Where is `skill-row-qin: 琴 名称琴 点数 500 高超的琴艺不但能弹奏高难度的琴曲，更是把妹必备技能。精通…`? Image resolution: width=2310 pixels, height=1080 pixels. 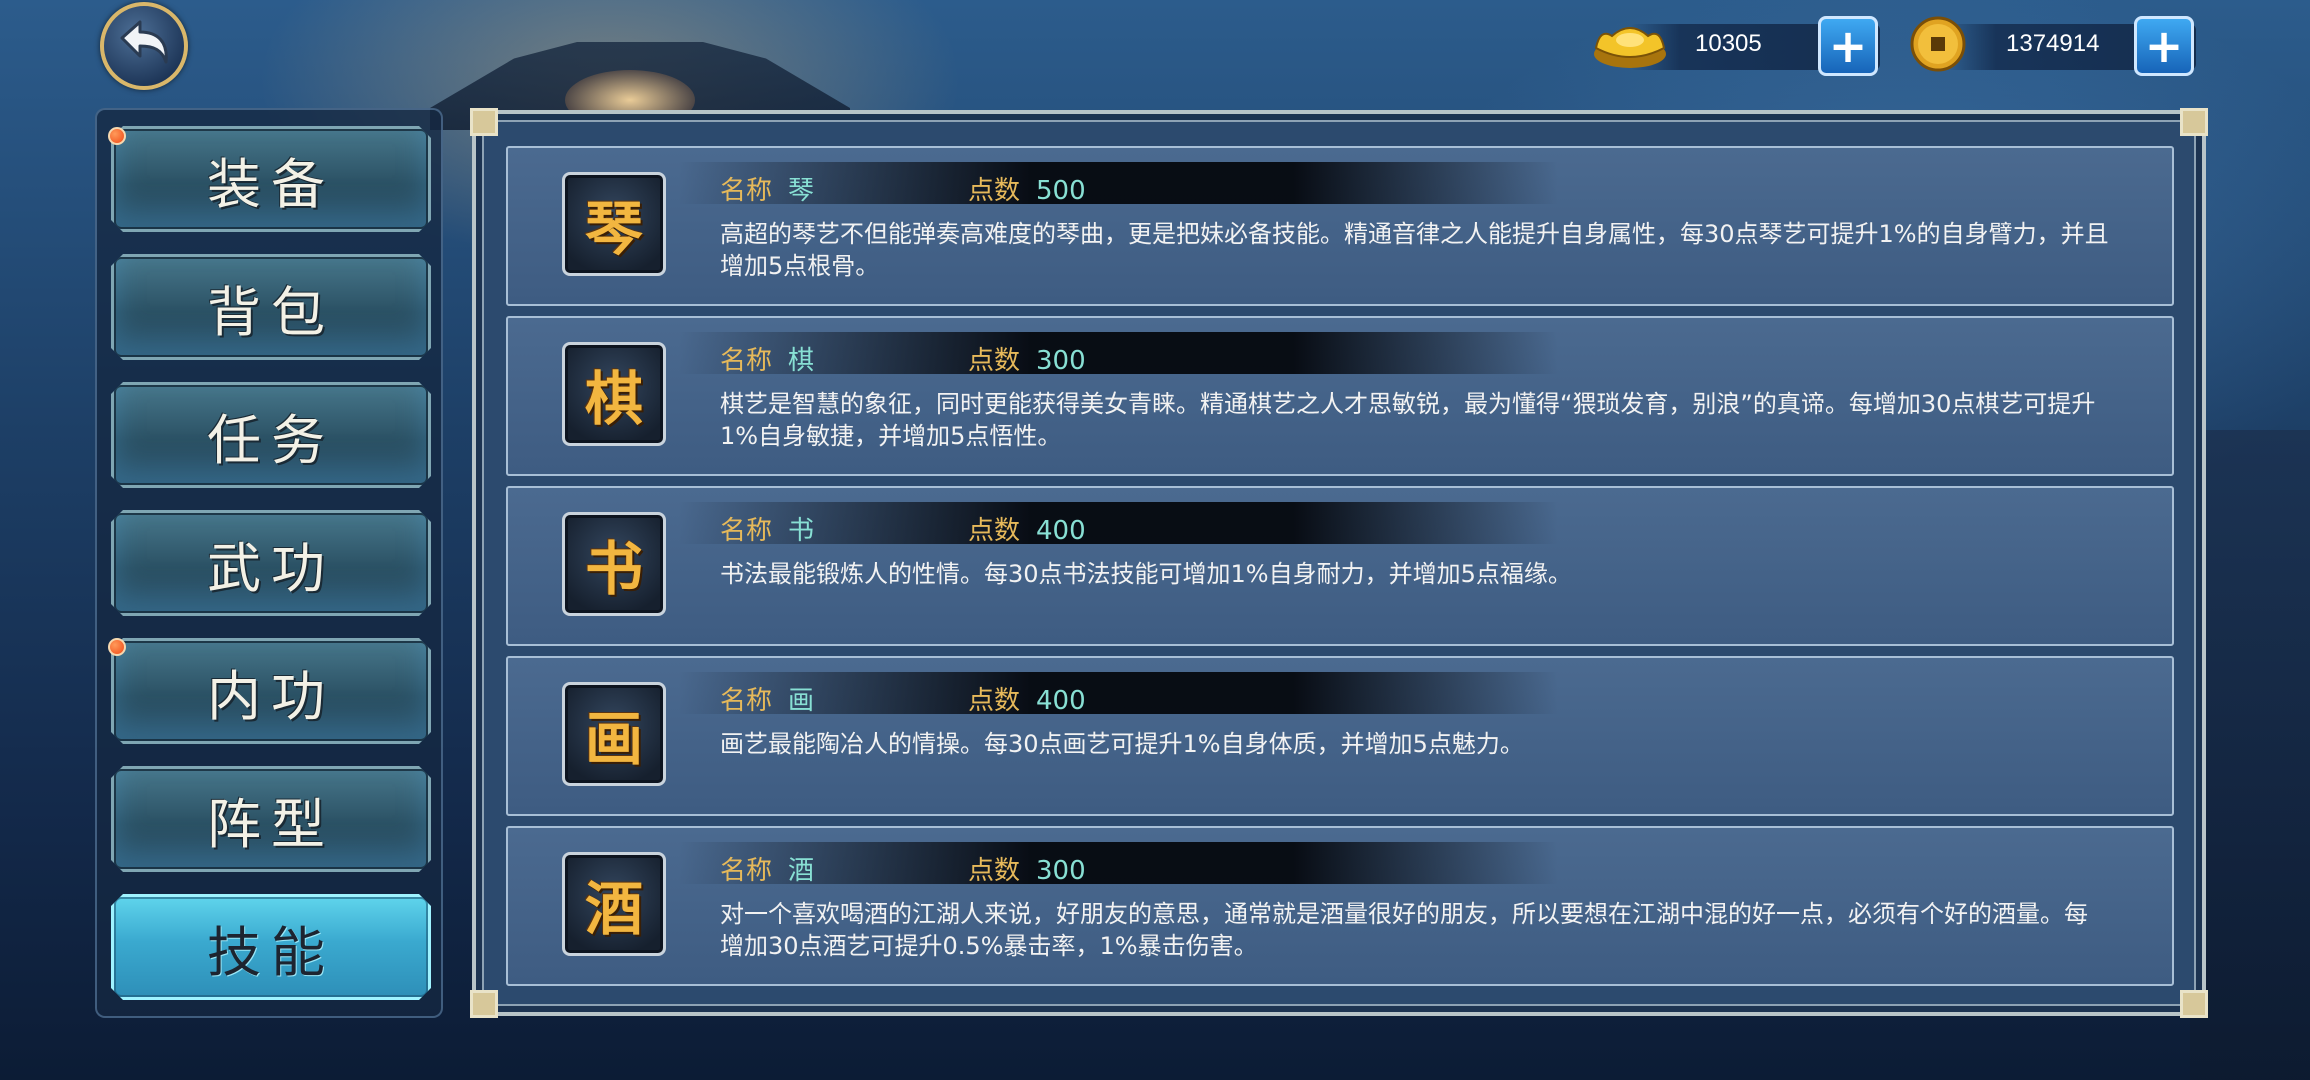
skill-row-qin: 琴 名称琴 点数 500 高超的琴艺不但能弹奏高难度的琴曲，更是把妹必备技能。精通… is located at coordinates (1340, 226).